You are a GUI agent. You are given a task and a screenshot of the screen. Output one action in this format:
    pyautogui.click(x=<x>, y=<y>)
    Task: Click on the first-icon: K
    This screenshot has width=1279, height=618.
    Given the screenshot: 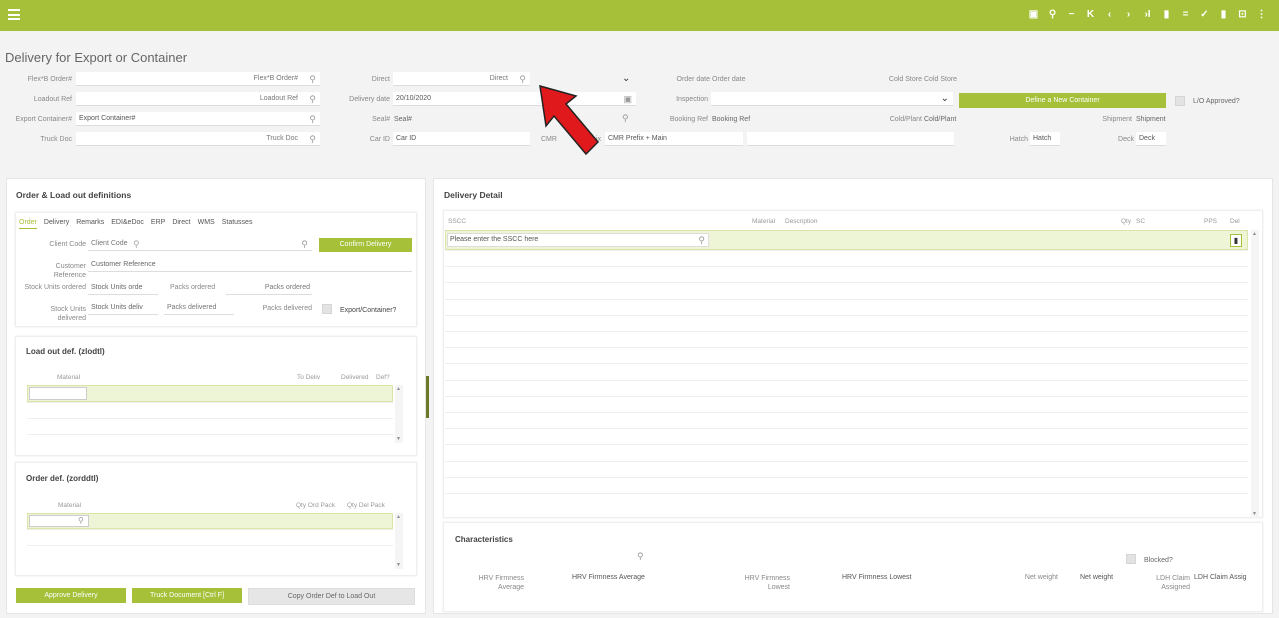 What is the action you would take?
    pyautogui.click(x=1090, y=15)
    